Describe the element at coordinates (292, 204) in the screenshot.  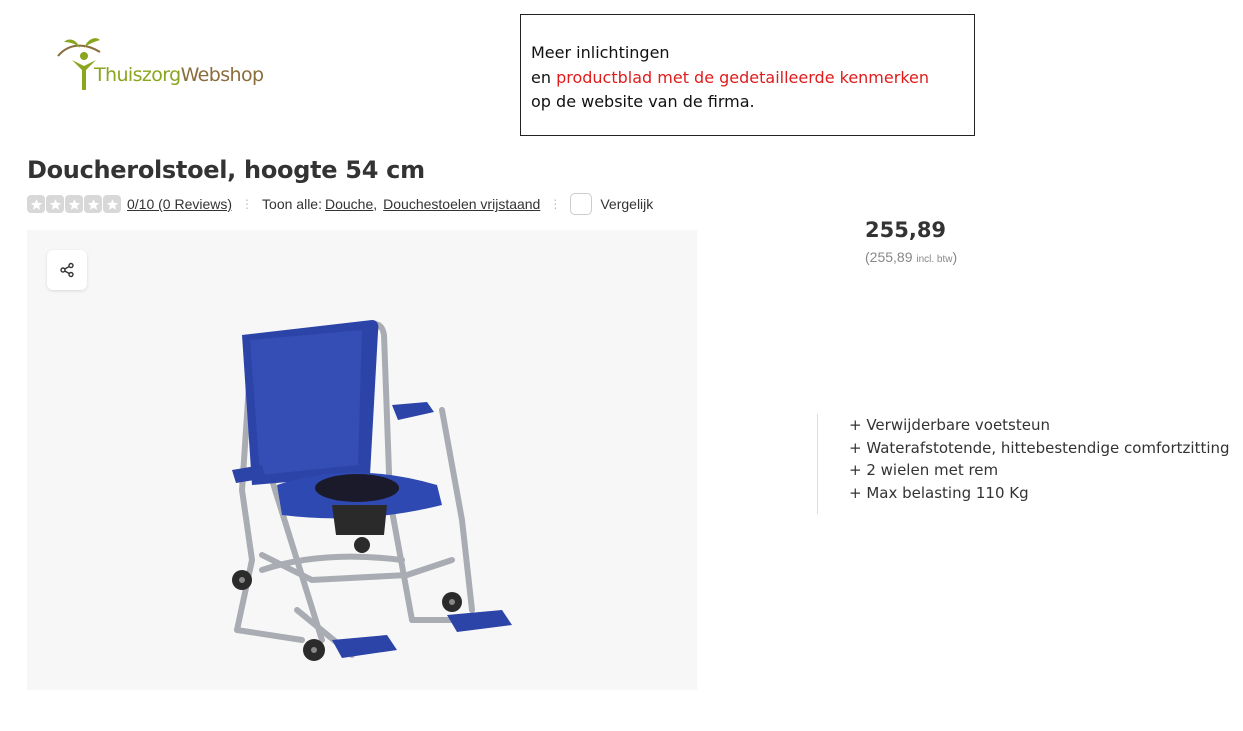
I see `show-all-label: Toon alle:` at that location.